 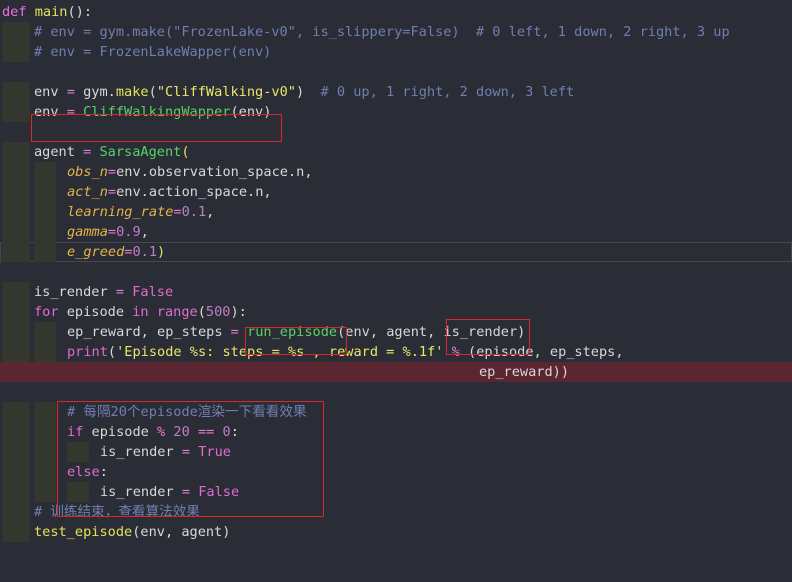 I want to click on code-text: gamma=0.9,, so click(x=108, y=232).